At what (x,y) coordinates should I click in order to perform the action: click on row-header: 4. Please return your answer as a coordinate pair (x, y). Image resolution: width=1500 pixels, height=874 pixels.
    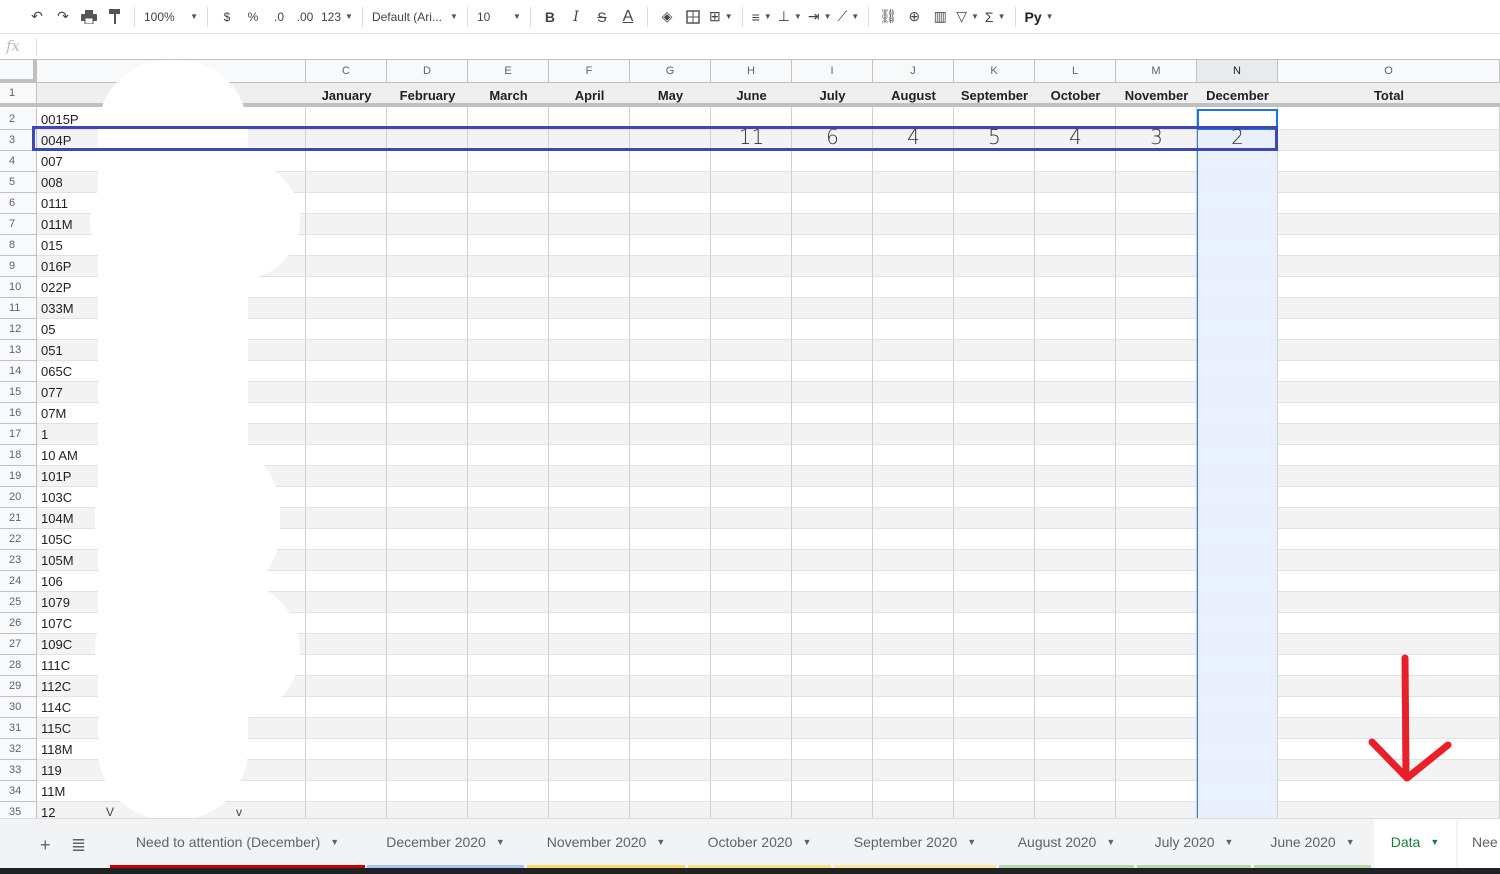
    Looking at the image, I should click on (18, 161).